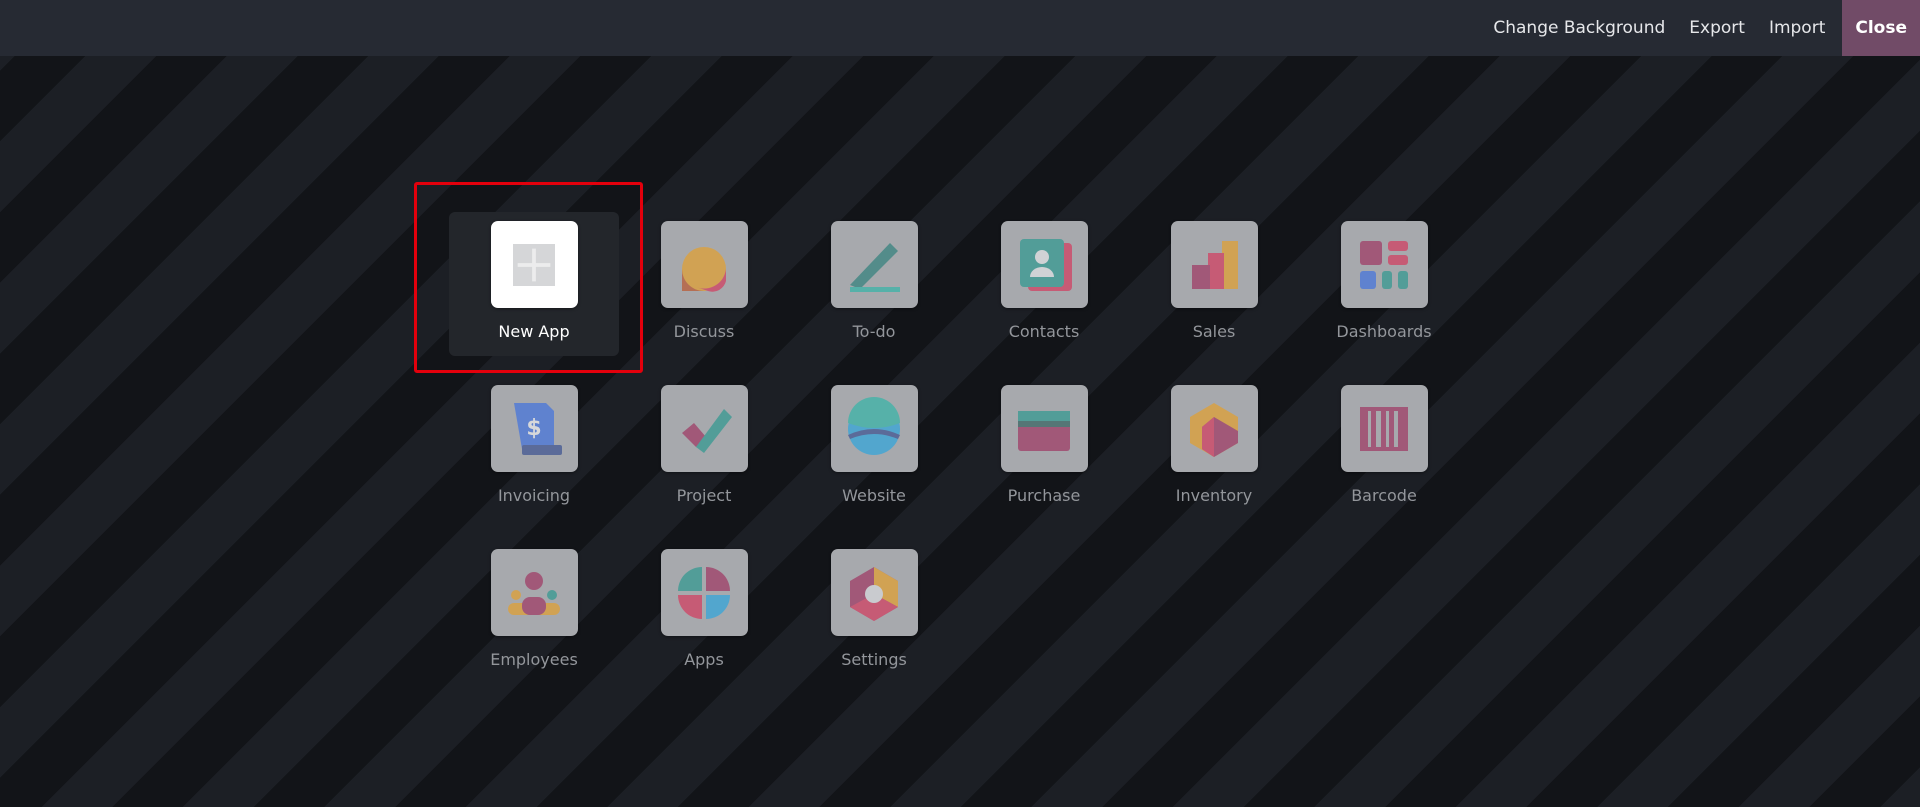  What do you see at coordinates (1384, 495) in the screenshot?
I see `app-label: Barcode` at bounding box center [1384, 495].